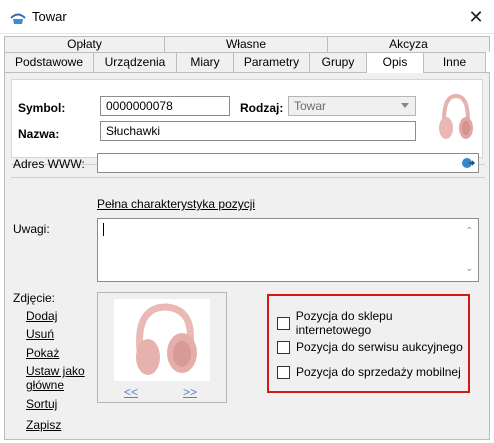  I want to click on photo-set-main-link-2: główne, so click(45, 385).